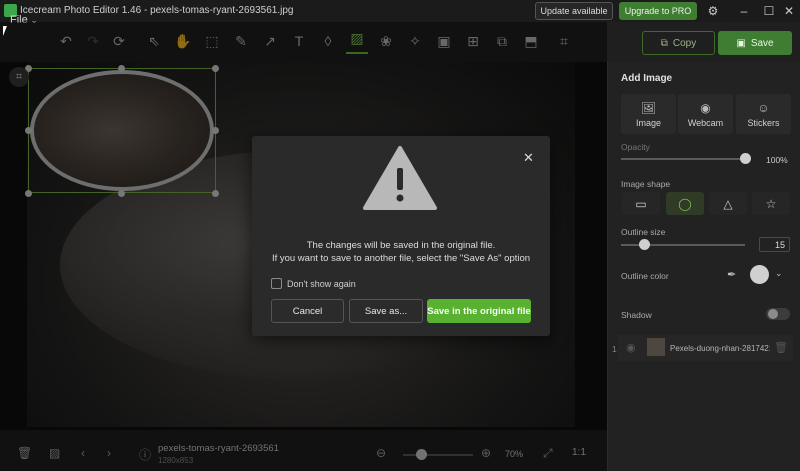 Image resolution: width=800 pixels, height=471 pixels. Describe the element at coordinates (789, 11) in the screenshot. I see `close-window-icon: ✕` at that location.